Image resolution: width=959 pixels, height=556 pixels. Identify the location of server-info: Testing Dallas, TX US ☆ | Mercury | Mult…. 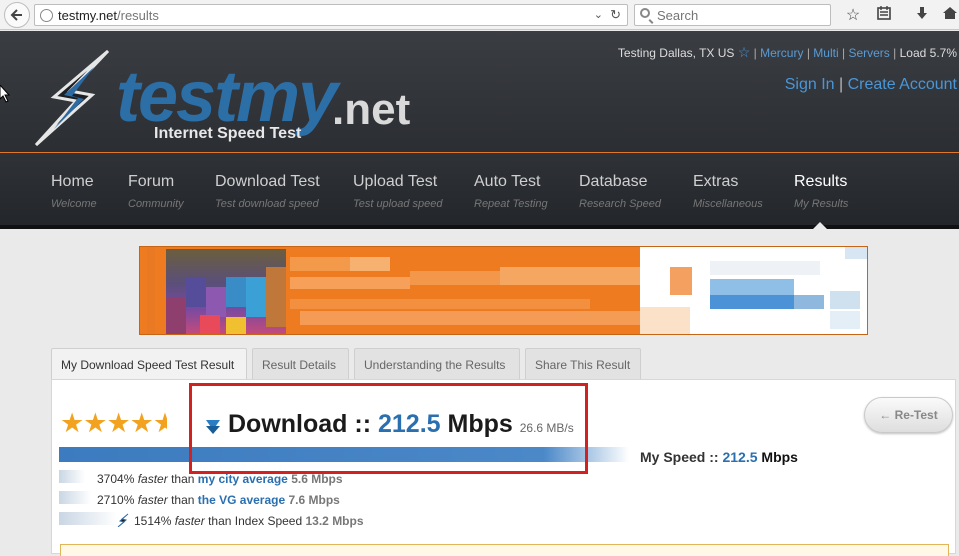
(787, 52).